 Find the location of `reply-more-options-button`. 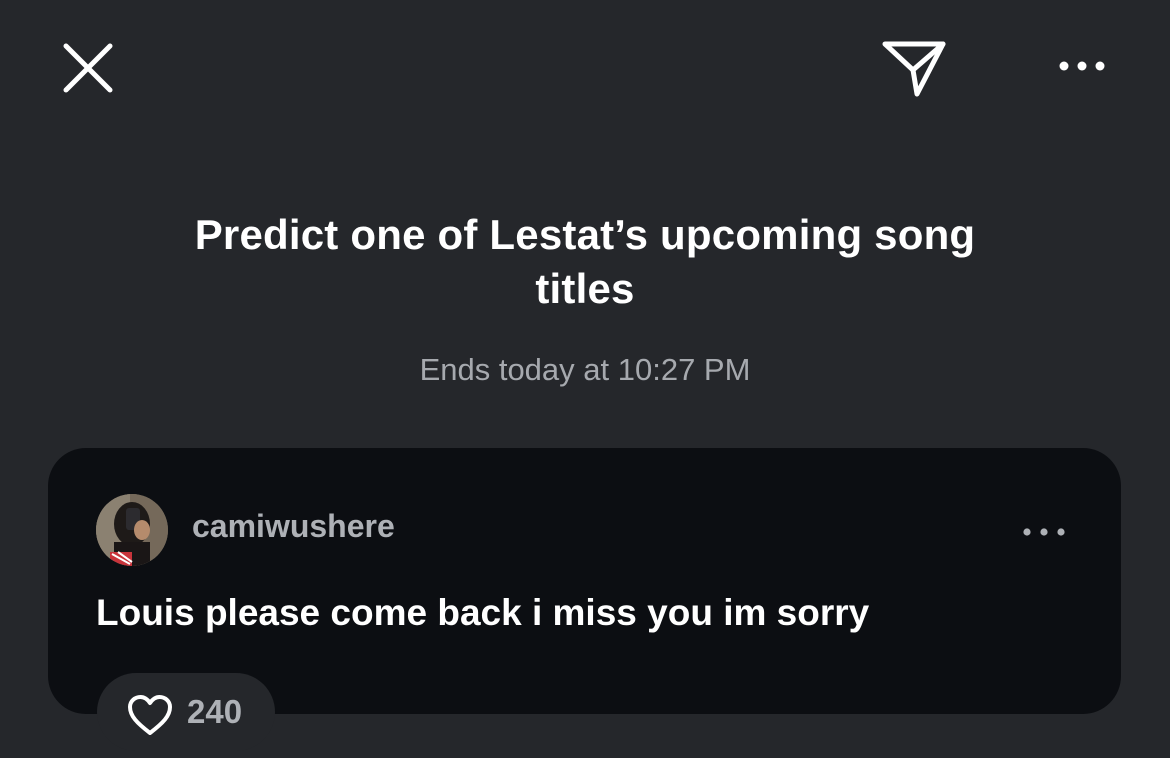

reply-more-options-button is located at coordinates (1044, 532).